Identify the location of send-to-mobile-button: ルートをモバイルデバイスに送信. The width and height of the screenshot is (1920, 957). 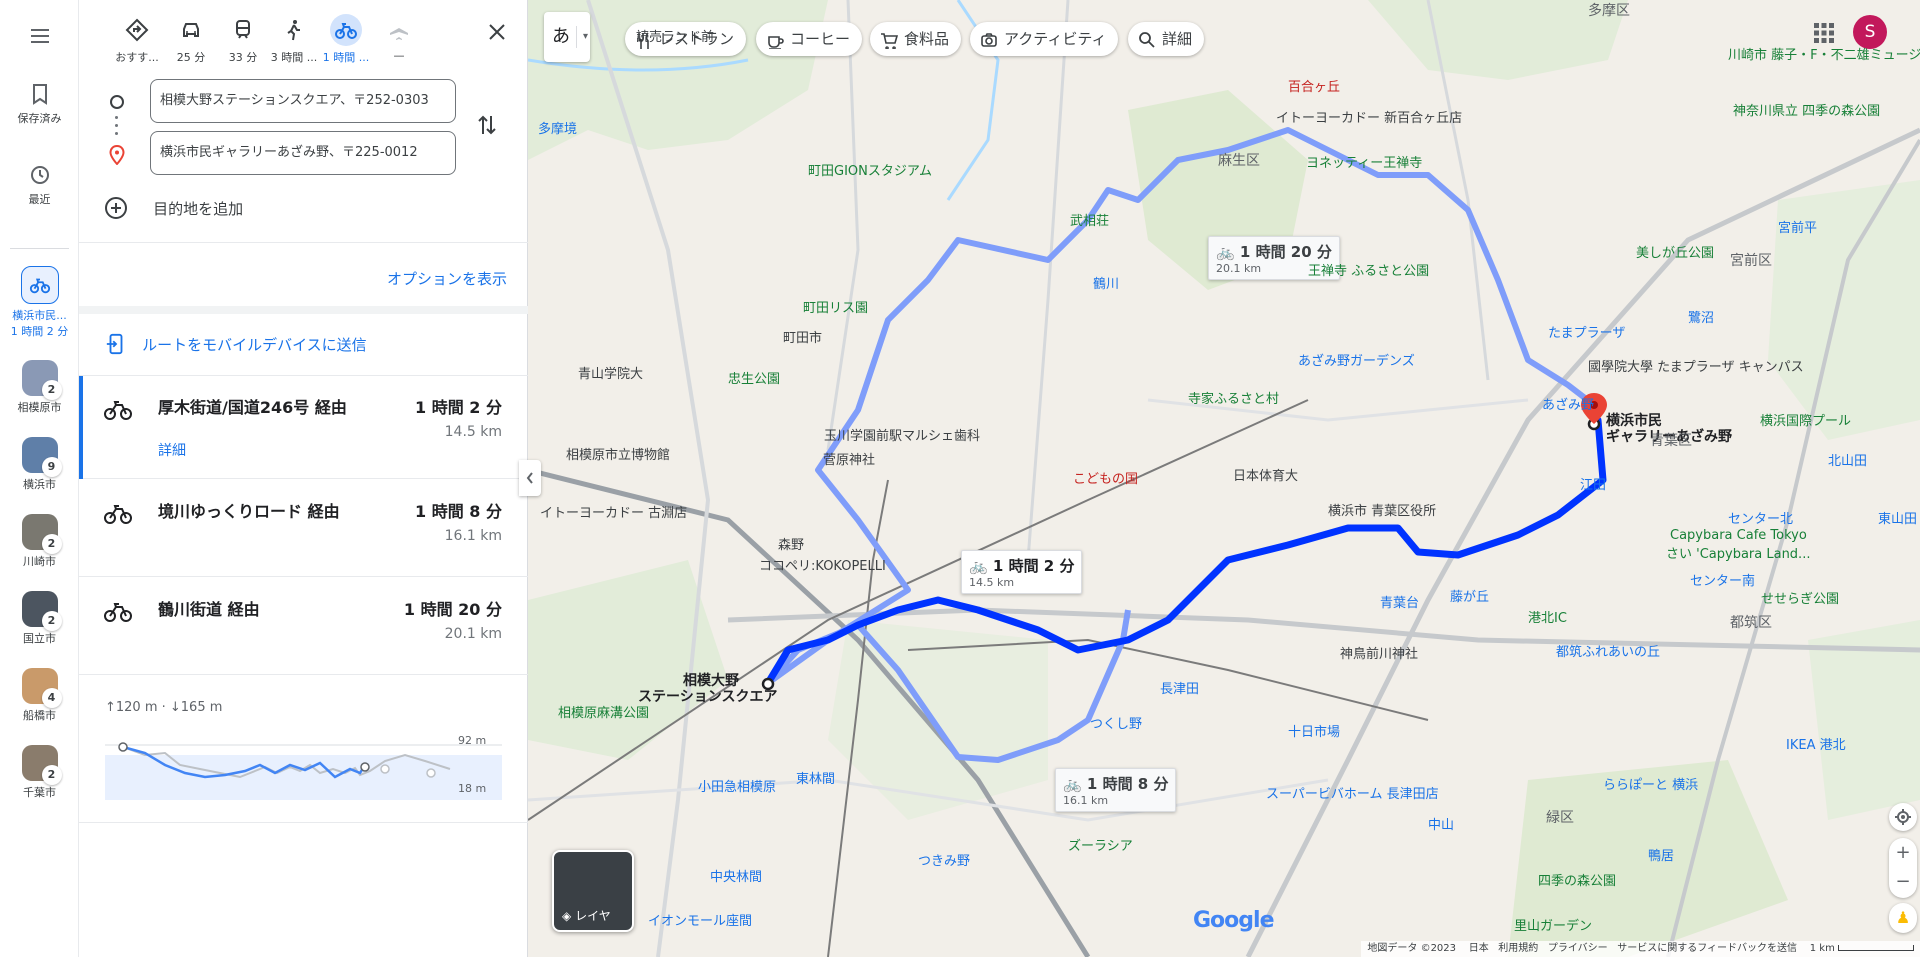
(236, 344).